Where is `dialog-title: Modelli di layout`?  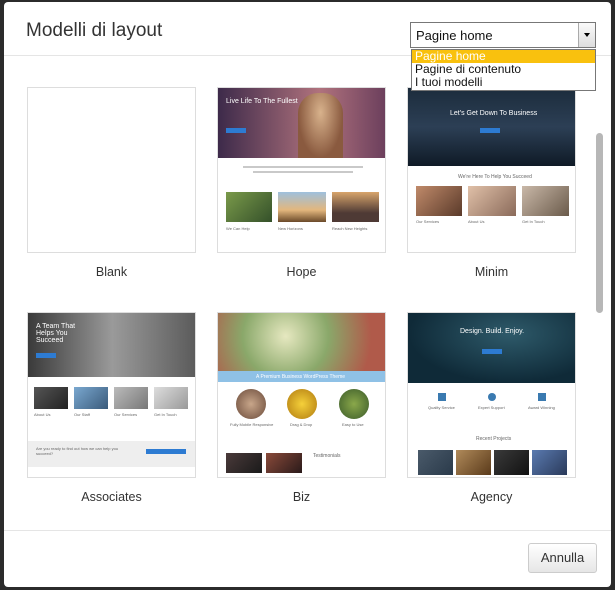
dialog-title: Modelli di layout is located at coordinates (94, 30).